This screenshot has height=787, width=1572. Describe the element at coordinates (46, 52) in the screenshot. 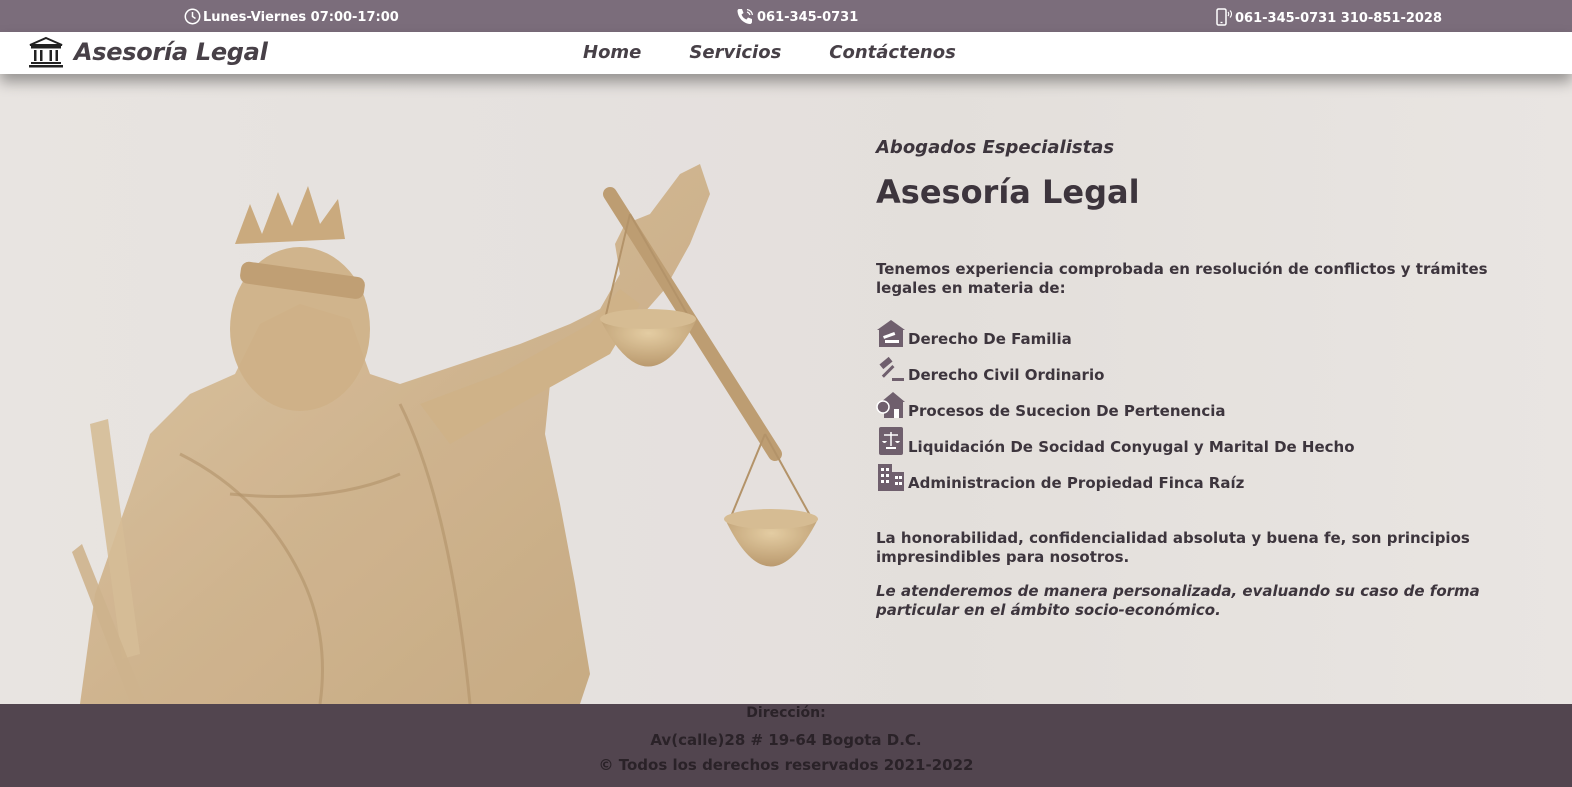

I see `courthouse-icon` at that location.